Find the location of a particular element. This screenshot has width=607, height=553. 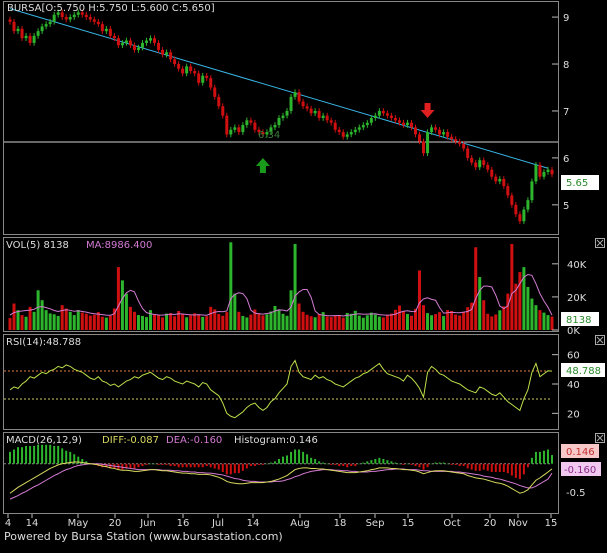

rsi-tick-label: 60 is located at coordinates (573, 356).